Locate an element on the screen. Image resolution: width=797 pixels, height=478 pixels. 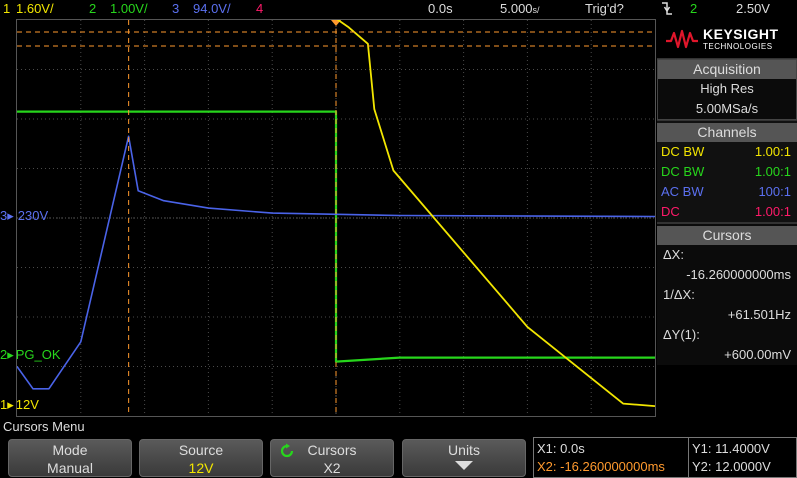
inv-delta-x-value: +61.501Hz is located at coordinates (759, 314).